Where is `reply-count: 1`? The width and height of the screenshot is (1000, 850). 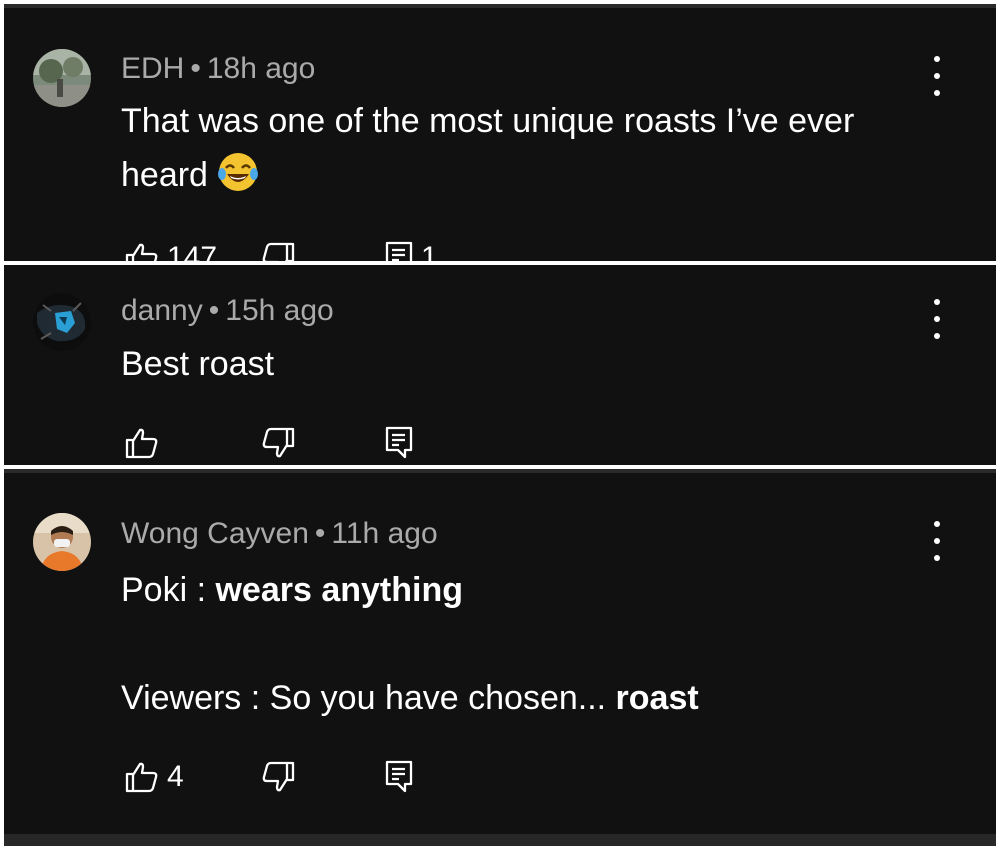 reply-count: 1 is located at coordinates (429, 251).